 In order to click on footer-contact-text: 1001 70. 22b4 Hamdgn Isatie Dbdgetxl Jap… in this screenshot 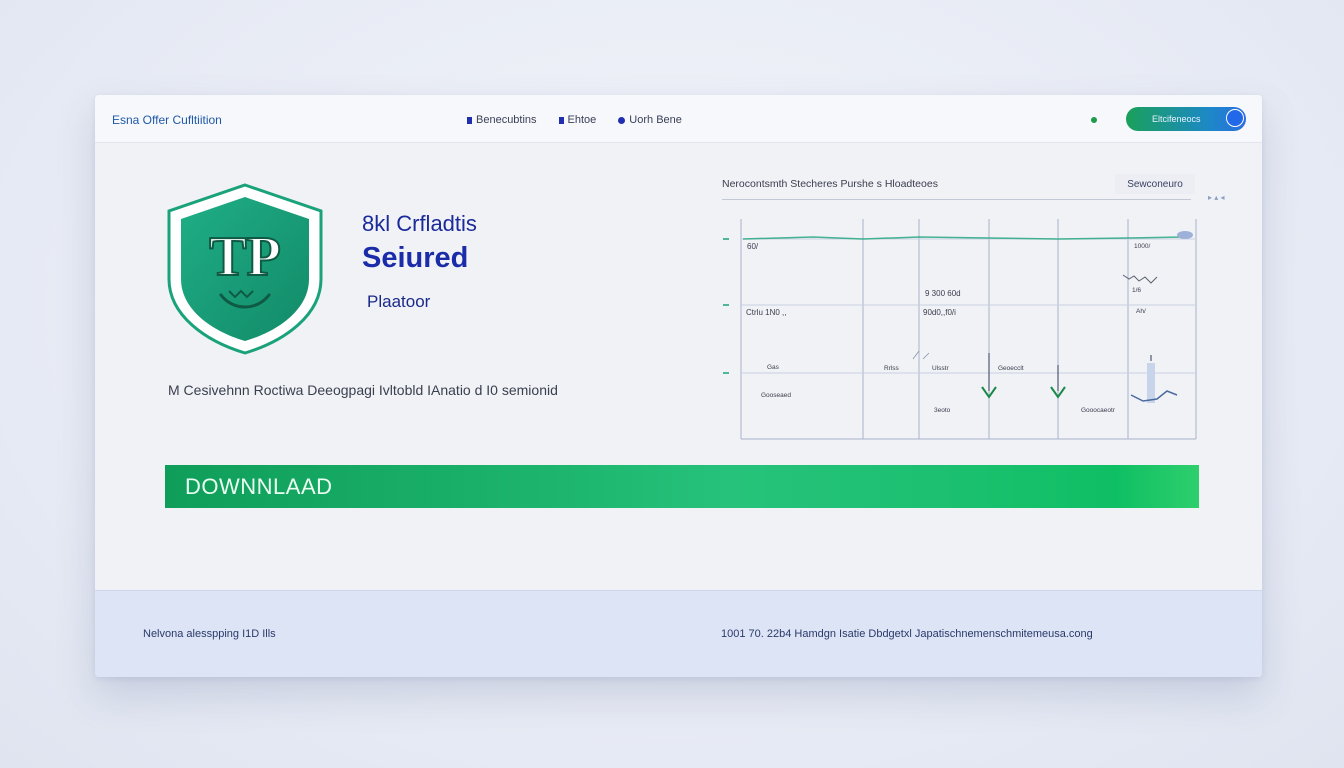, I will do `click(907, 634)`.